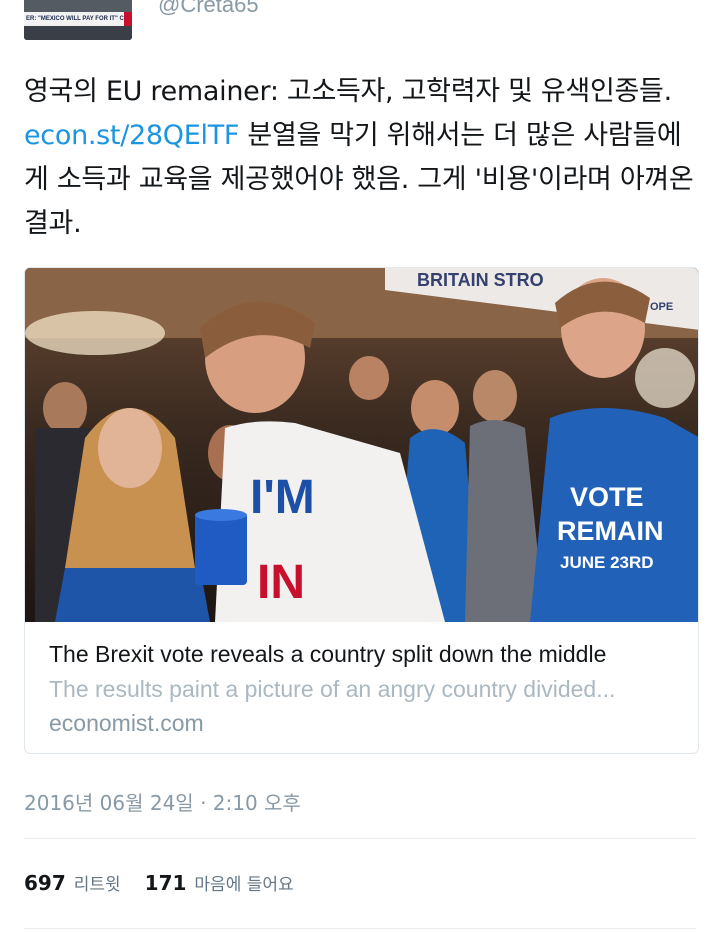  I want to click on avatar-caption: ER: "MEXICO WILL PAY FOR IT" C, so click(78, 19).